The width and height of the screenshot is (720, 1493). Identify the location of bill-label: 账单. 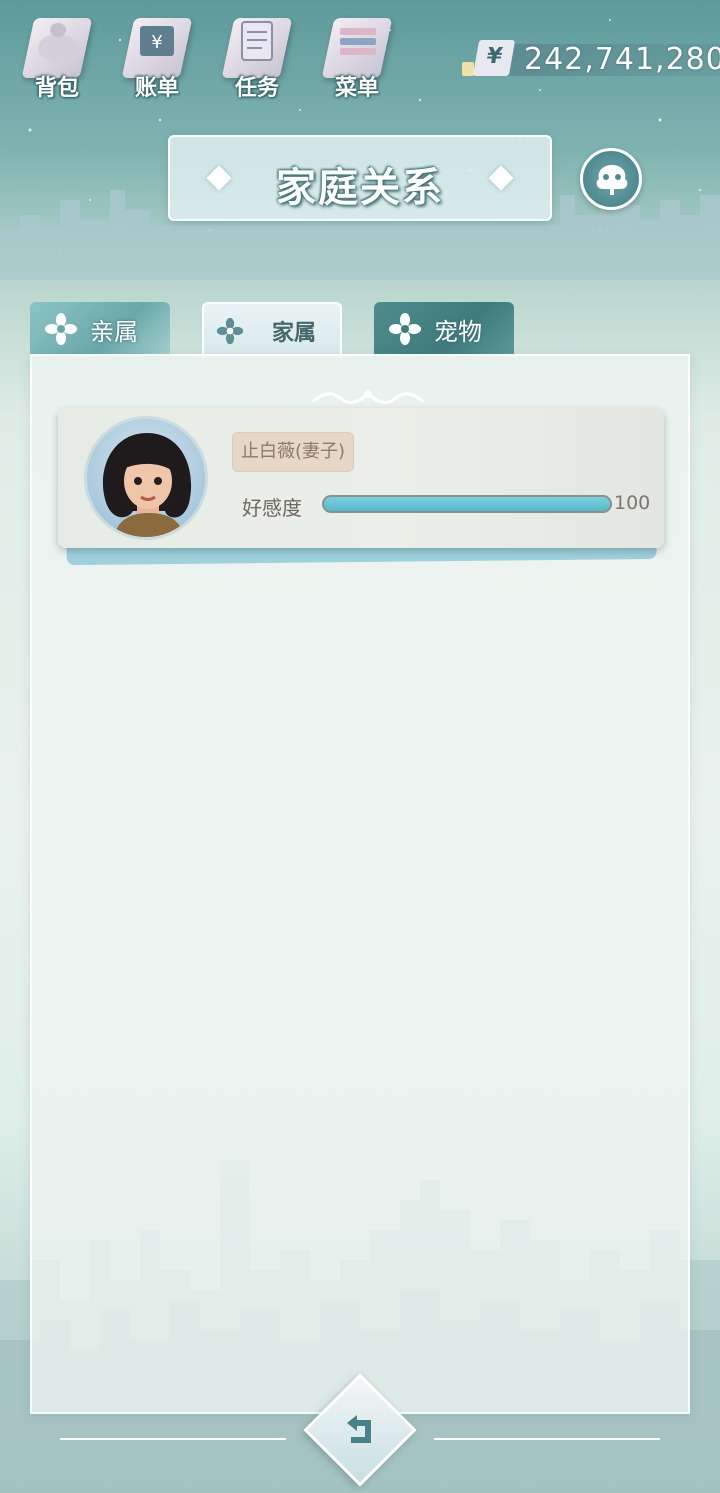
(156, 88).